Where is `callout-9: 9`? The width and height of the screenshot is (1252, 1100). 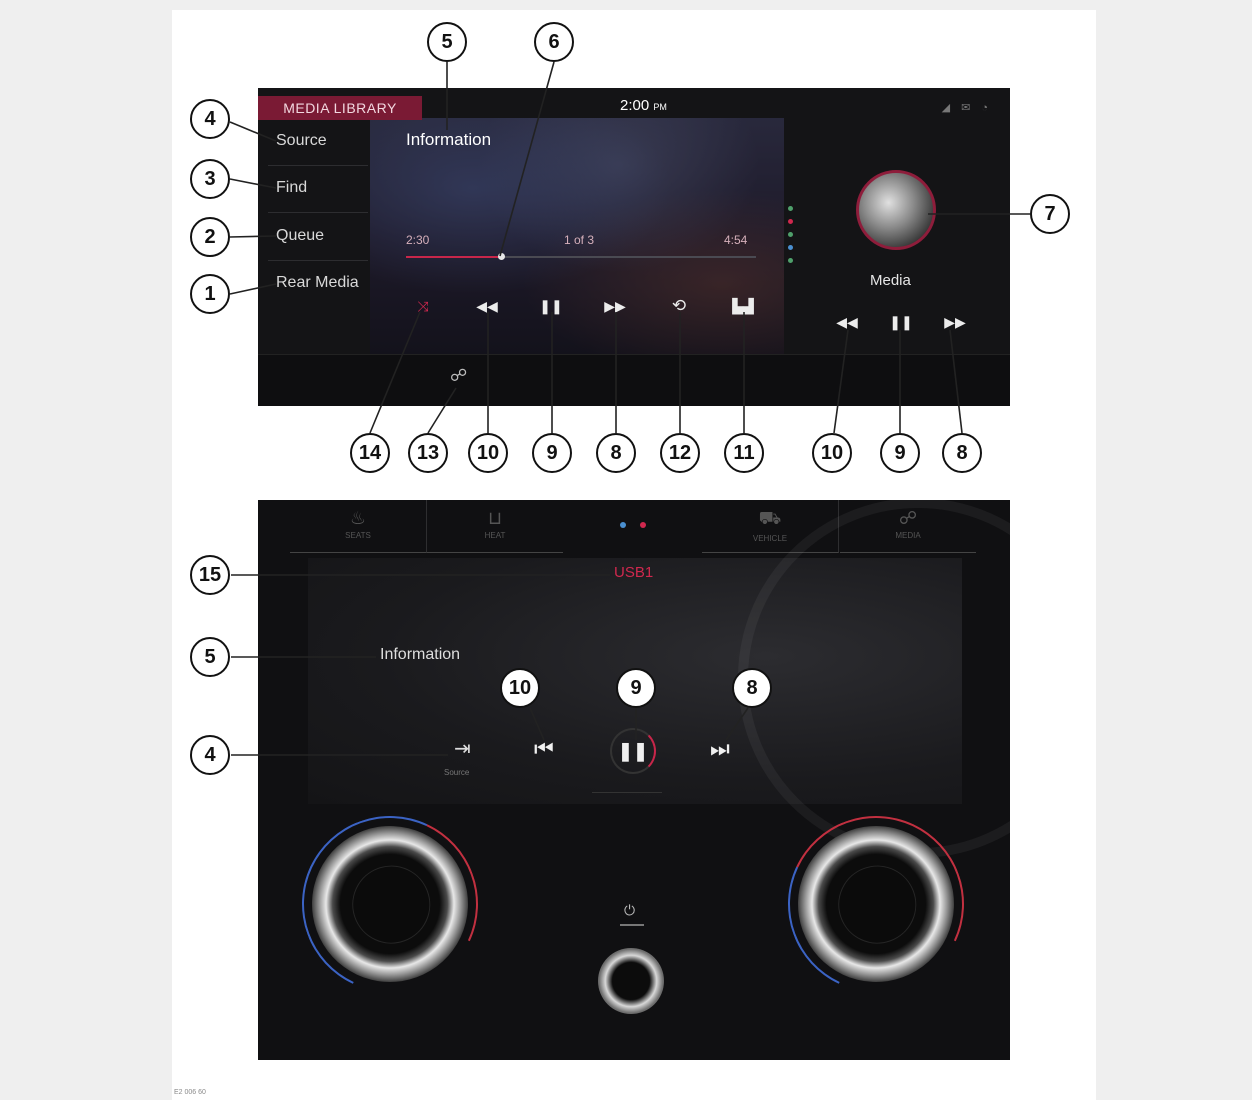 callout-9: 9 is located at coordinates (552, 453).